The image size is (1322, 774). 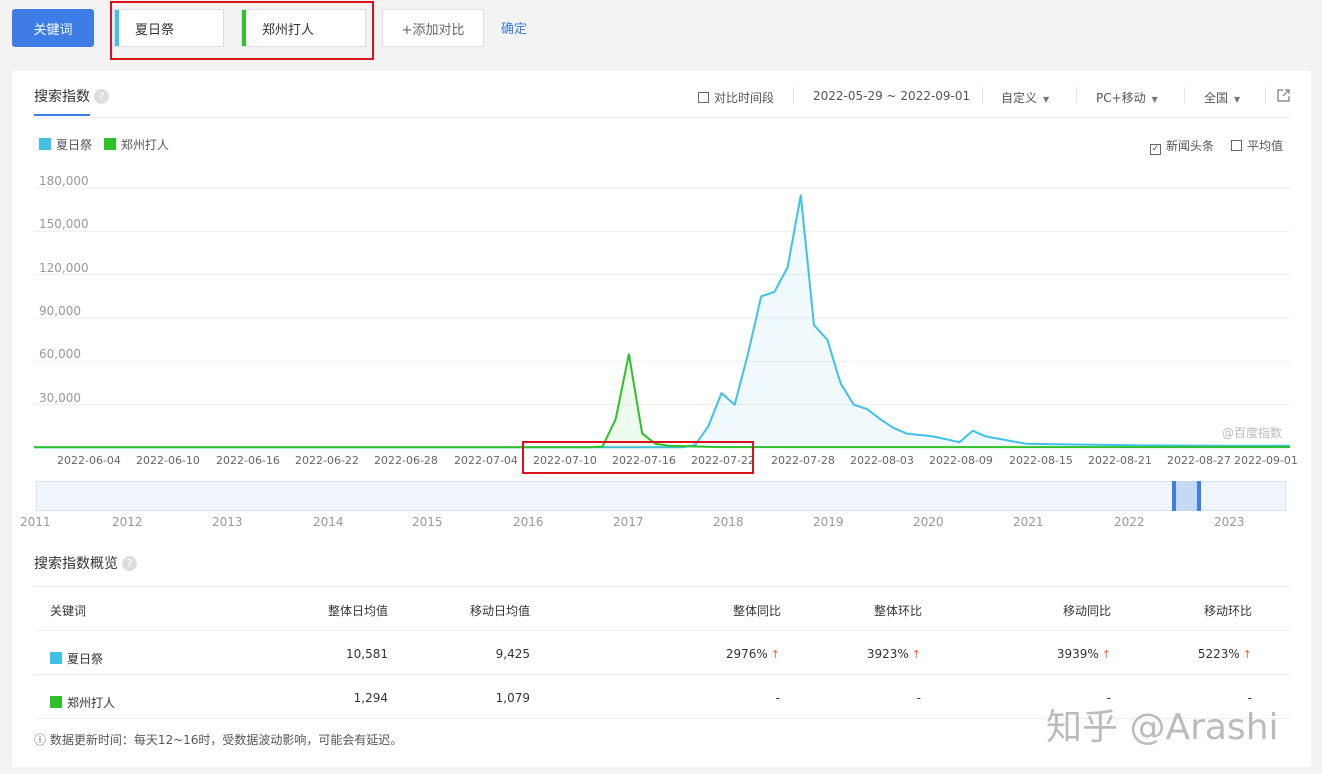 What do you see at coordinates (327, 460) in the screenshot?
I see `x-tick-label: 2022-06-22` at bounding box center [327, 460].